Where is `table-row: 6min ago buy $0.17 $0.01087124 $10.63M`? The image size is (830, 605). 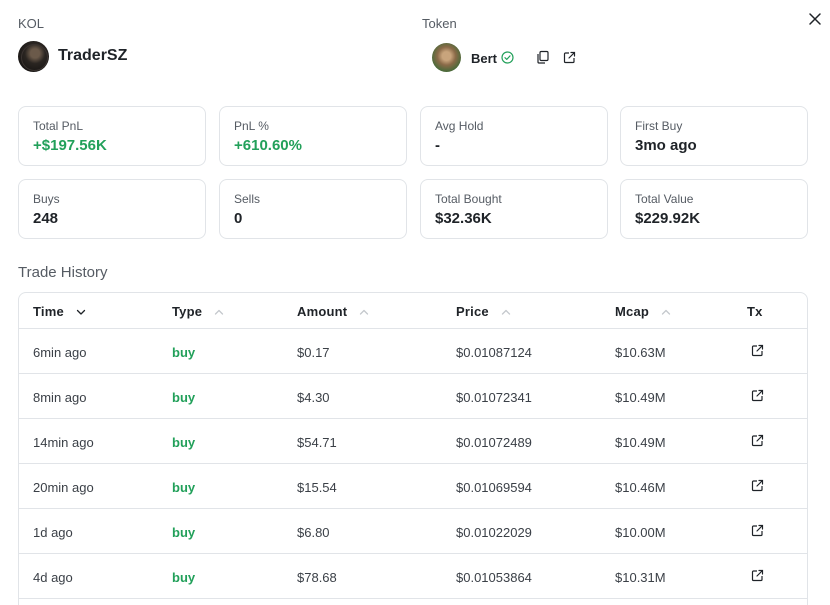 table-row: 6min ago buy $0.17 $0.01087124 $10.63M is located at coordinates (413, 351).